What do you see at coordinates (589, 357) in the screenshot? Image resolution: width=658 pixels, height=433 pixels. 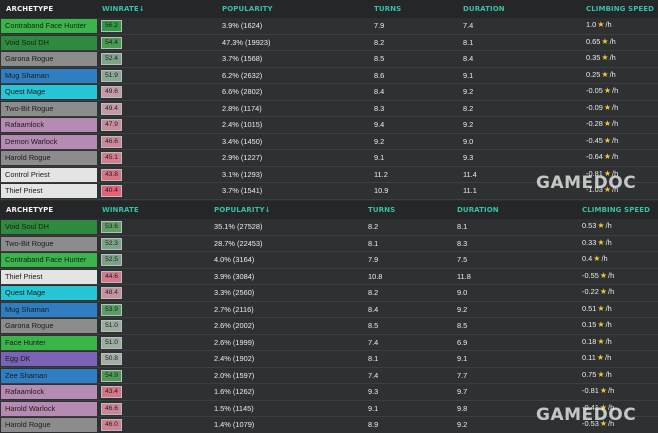 I see `climbing-speed-value: 0.11` at bounding box center [589, 357].